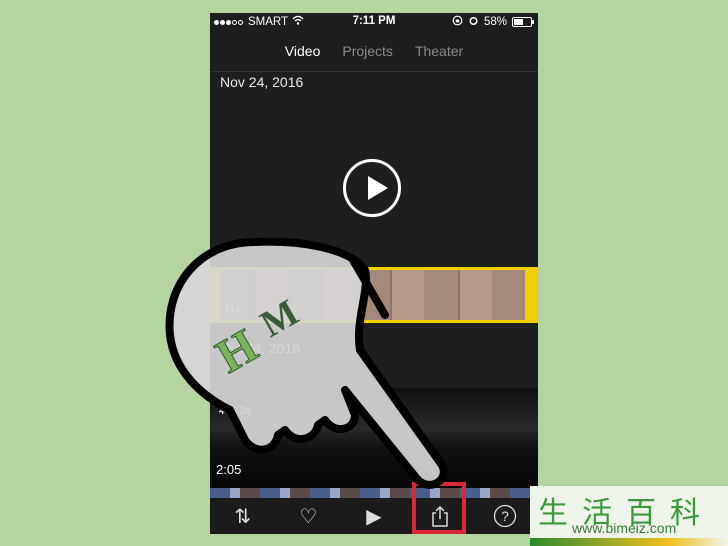 Image resolution: width=728 pixels, height=546 pixels. I want to click on sort-button: ⇅, so click(243, 516).